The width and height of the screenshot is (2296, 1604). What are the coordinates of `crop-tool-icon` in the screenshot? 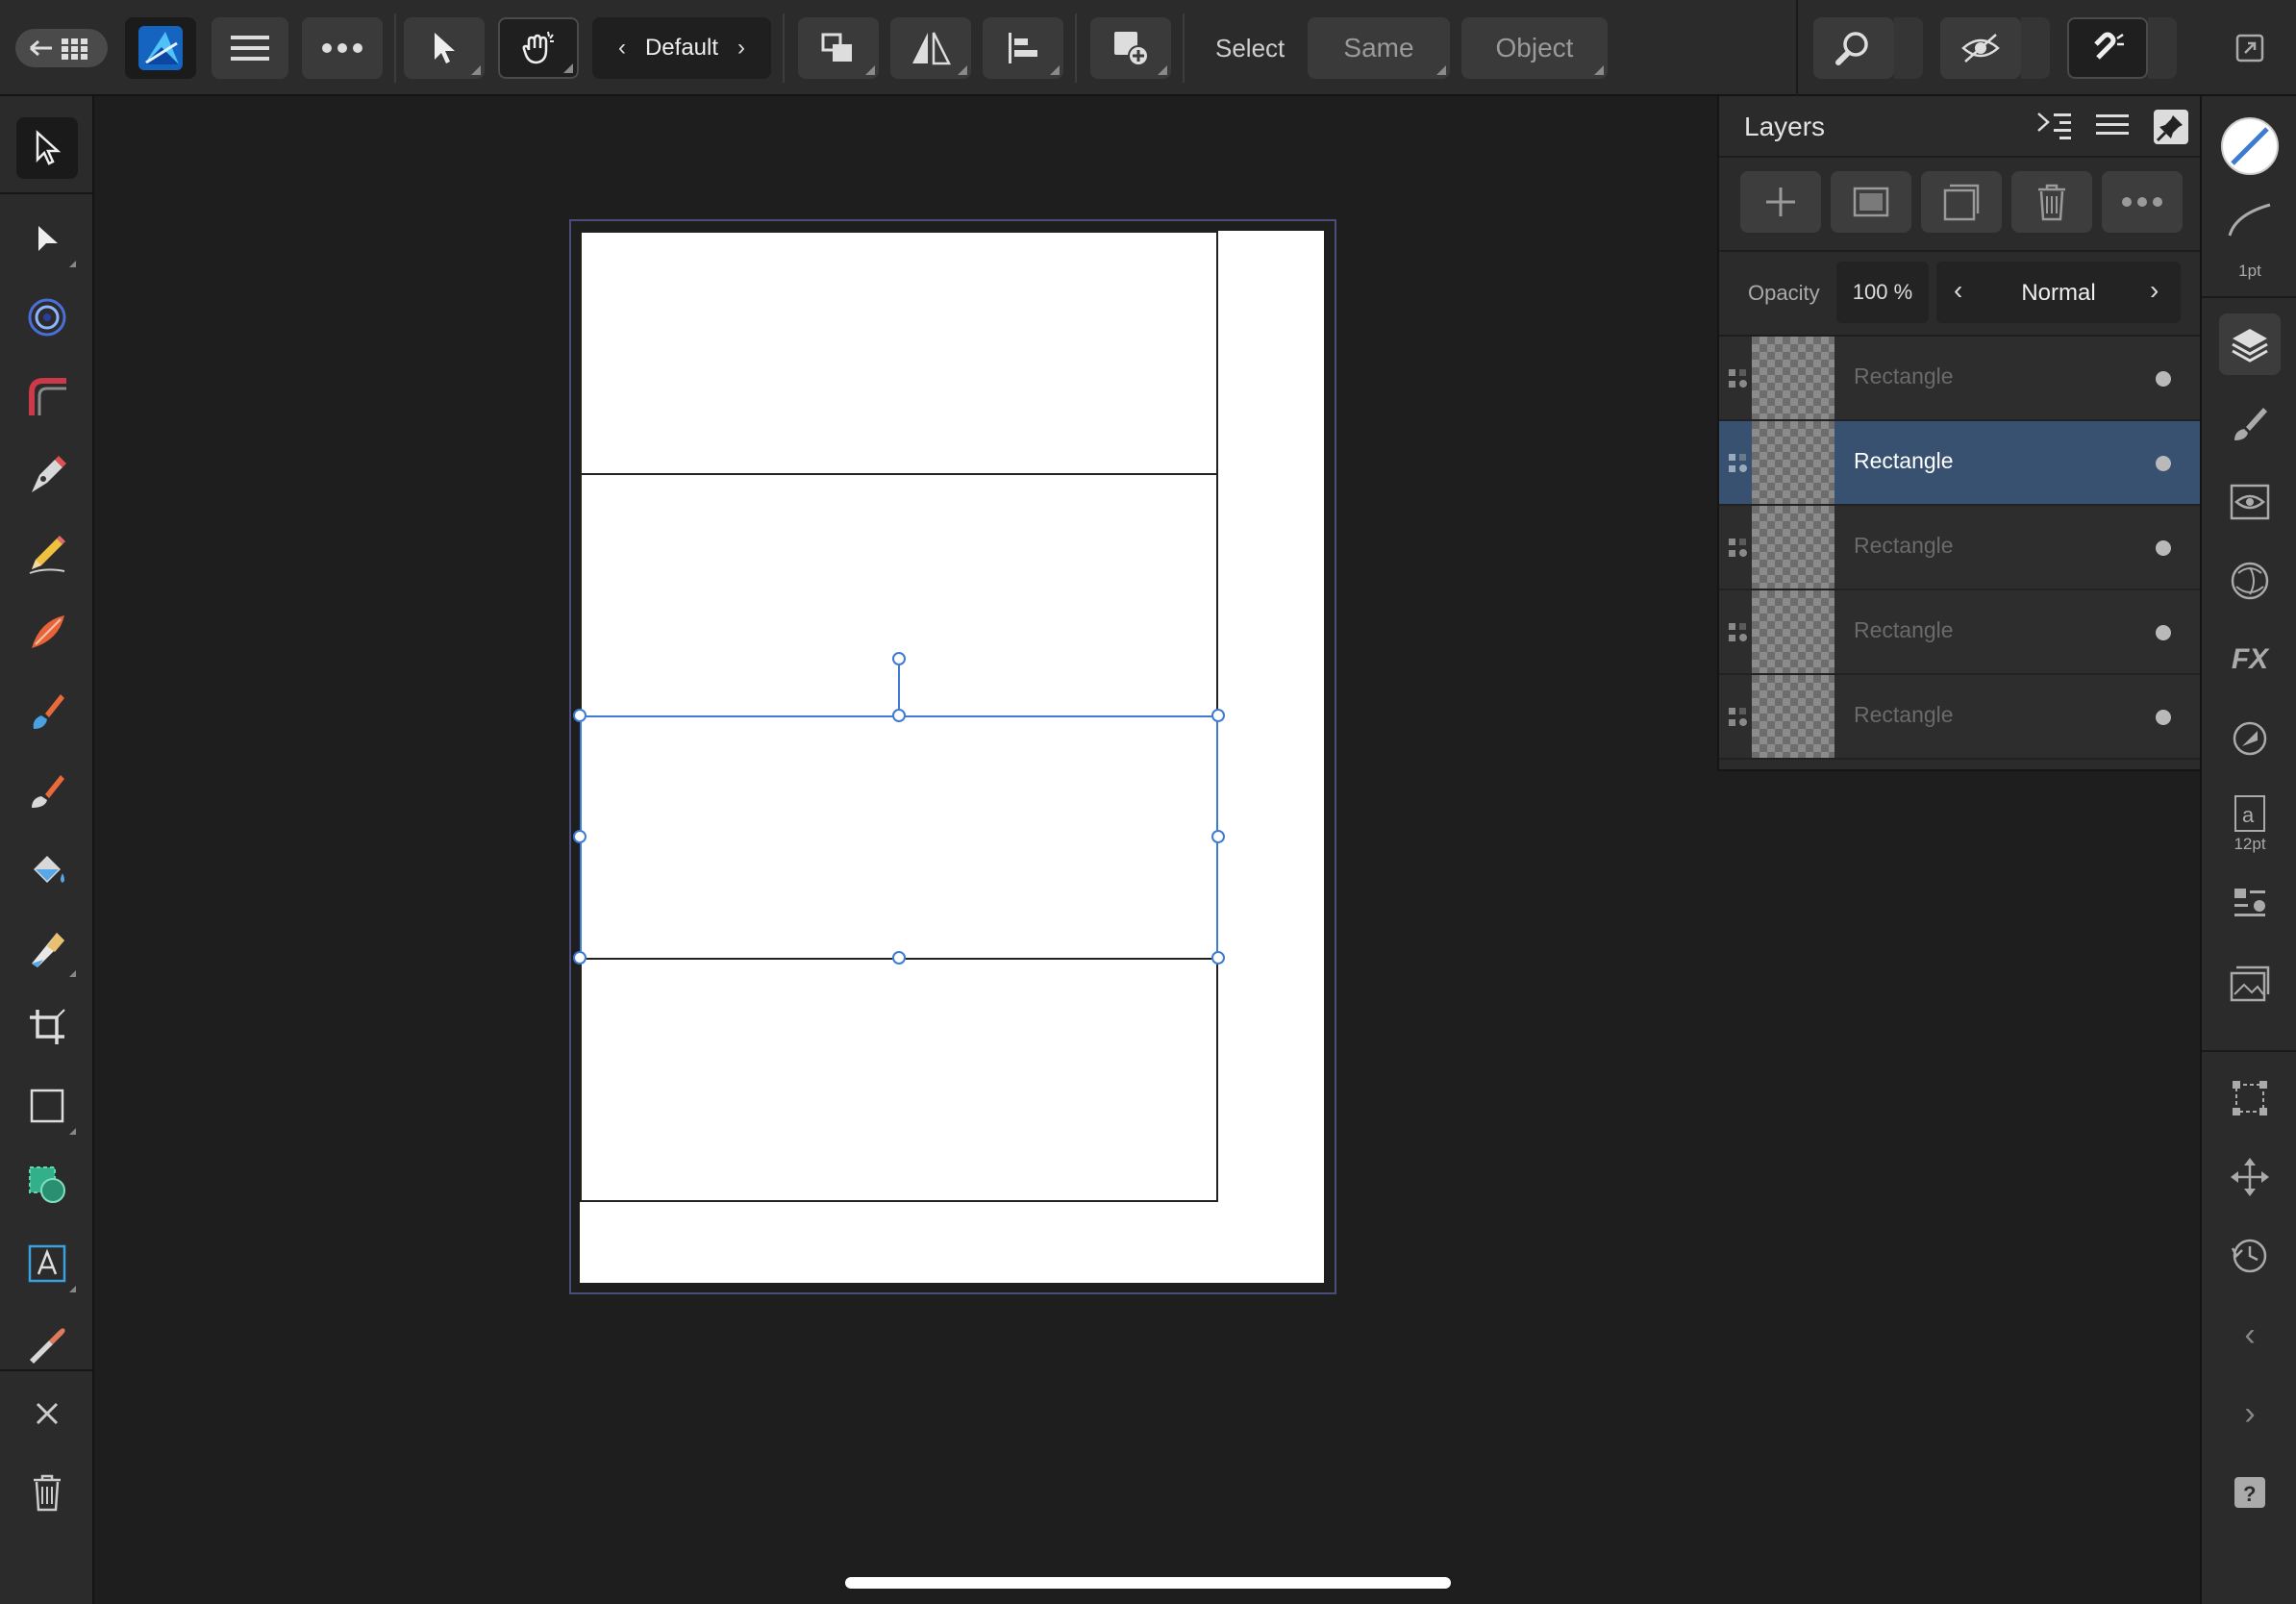 It's located at (47, 1027).